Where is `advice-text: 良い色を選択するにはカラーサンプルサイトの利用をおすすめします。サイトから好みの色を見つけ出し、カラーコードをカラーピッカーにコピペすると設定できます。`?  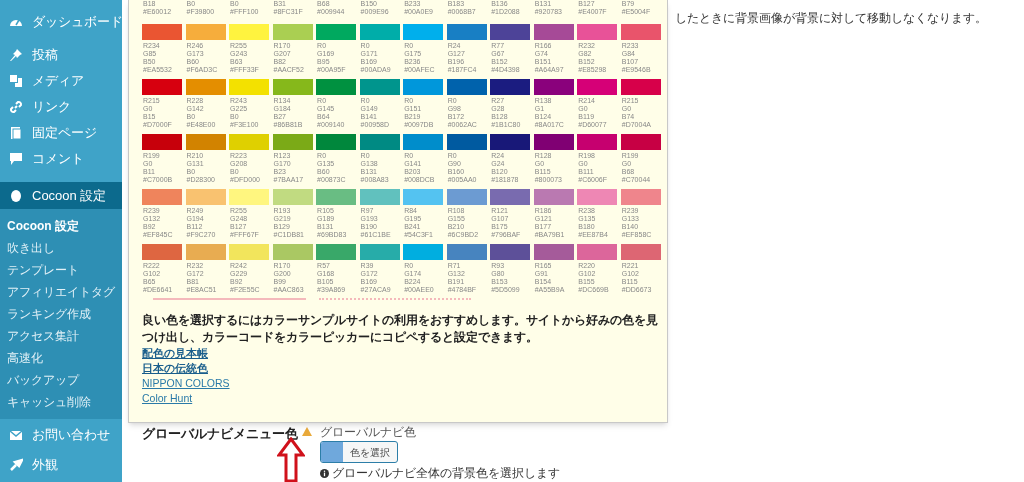 advice-text: 良い色を選択するにはカラーサンプルサイトの利用をおすすめします。サイトから好みの色を見つけ出し、カラーコードをカラーピッカーにコピペすると設定できます。 is located at coordinates (400, 329).